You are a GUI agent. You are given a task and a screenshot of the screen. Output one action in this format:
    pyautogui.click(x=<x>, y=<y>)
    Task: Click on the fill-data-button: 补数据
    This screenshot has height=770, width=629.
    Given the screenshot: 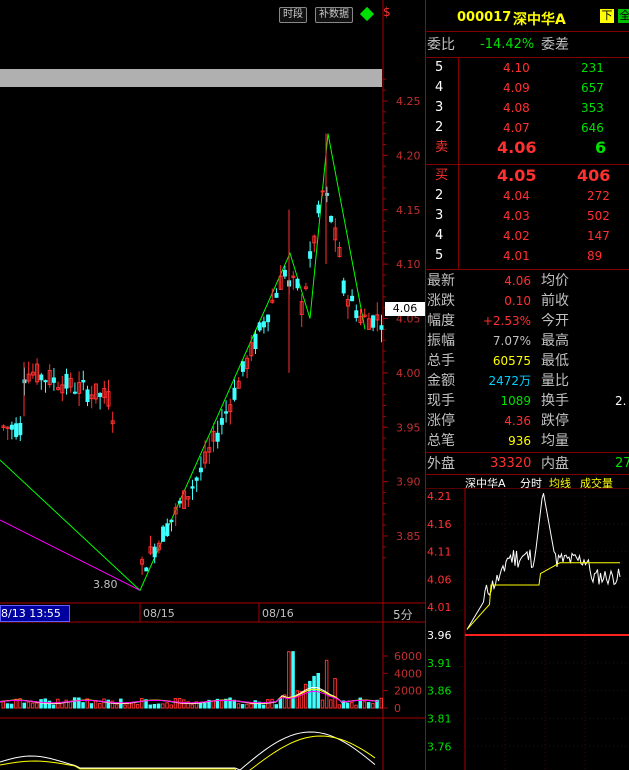 What is the action you would take?
    pyautogui.click(x=334, y=15)
    